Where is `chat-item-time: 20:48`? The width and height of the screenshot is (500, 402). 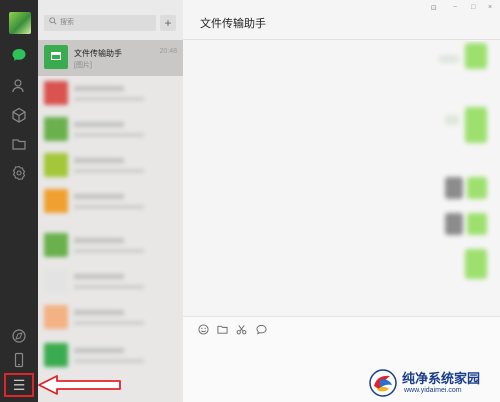
chat-item-time: 20:48 is located at coordinates (168, 51).